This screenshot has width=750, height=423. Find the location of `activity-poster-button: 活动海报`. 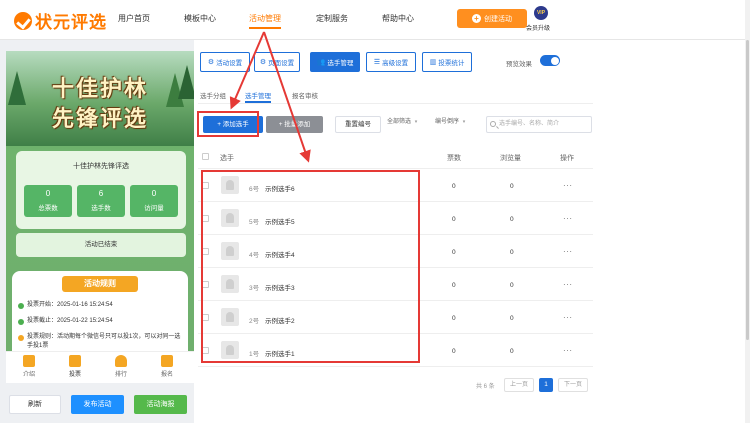

activity-poster-button: 活动海报 is located at coordinates (160, 404).